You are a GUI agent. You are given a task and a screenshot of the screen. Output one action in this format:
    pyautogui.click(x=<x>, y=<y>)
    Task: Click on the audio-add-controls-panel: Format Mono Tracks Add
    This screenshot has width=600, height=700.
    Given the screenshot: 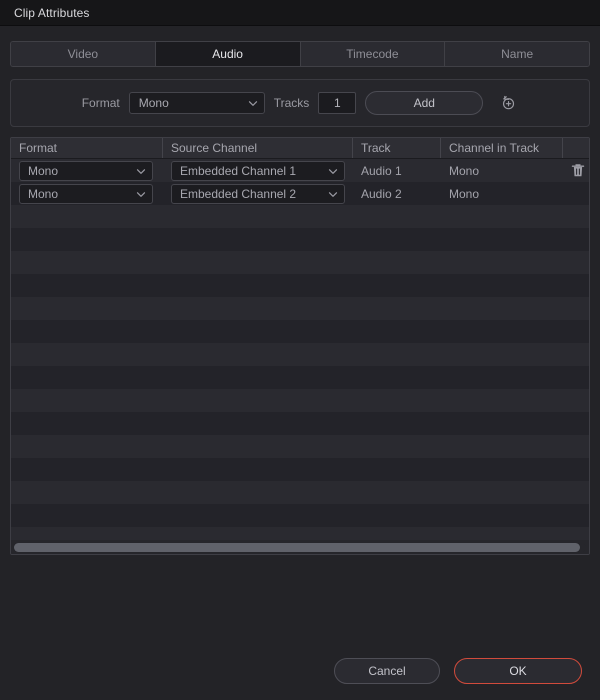 What is the action you would take?
    pyautogui.click(x=300, y=103)
    